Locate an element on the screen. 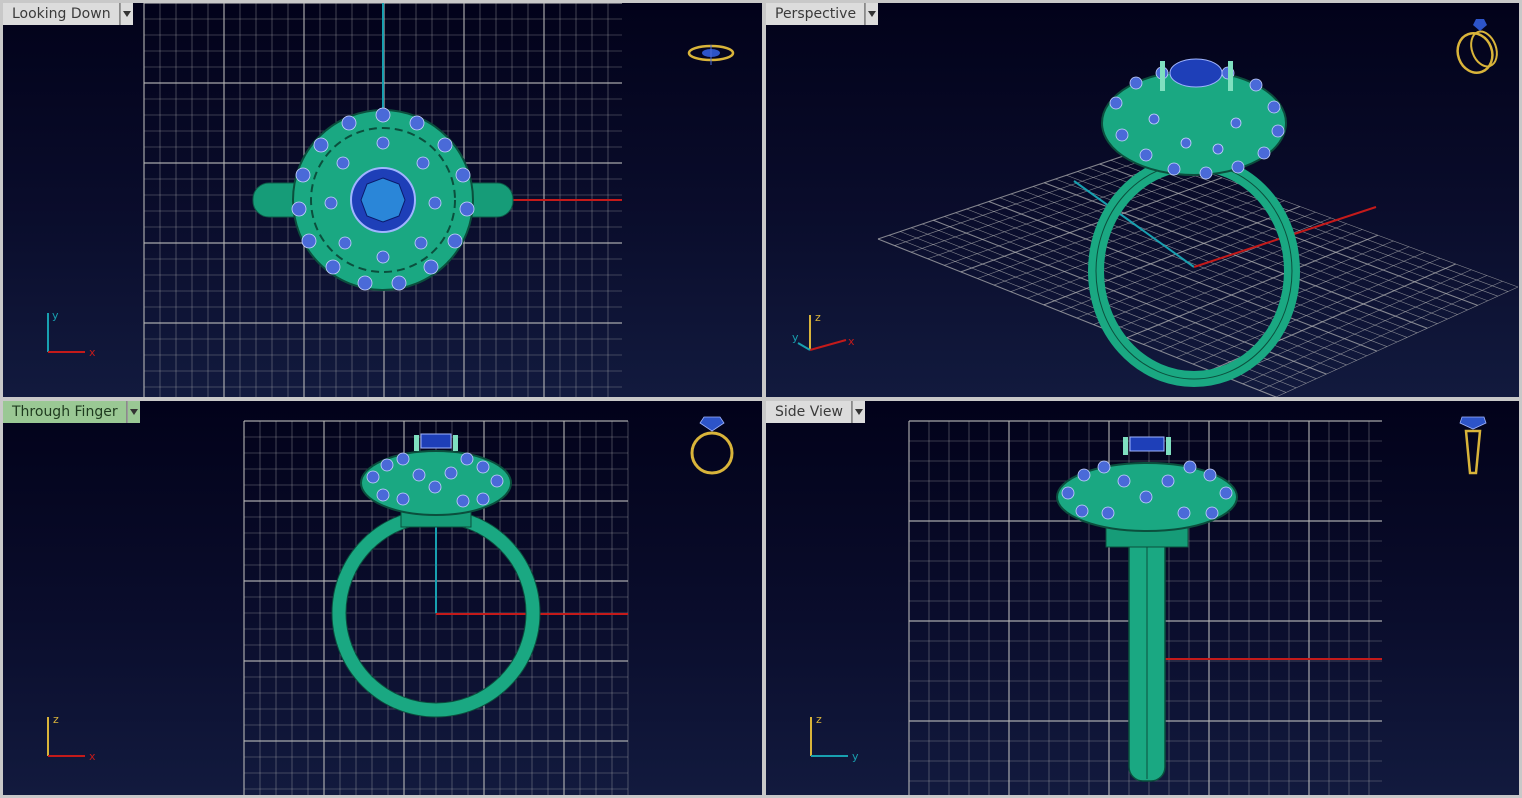 This screenshot has width=1522, height=798. construction-grid is located at coordinates (1198, 272).